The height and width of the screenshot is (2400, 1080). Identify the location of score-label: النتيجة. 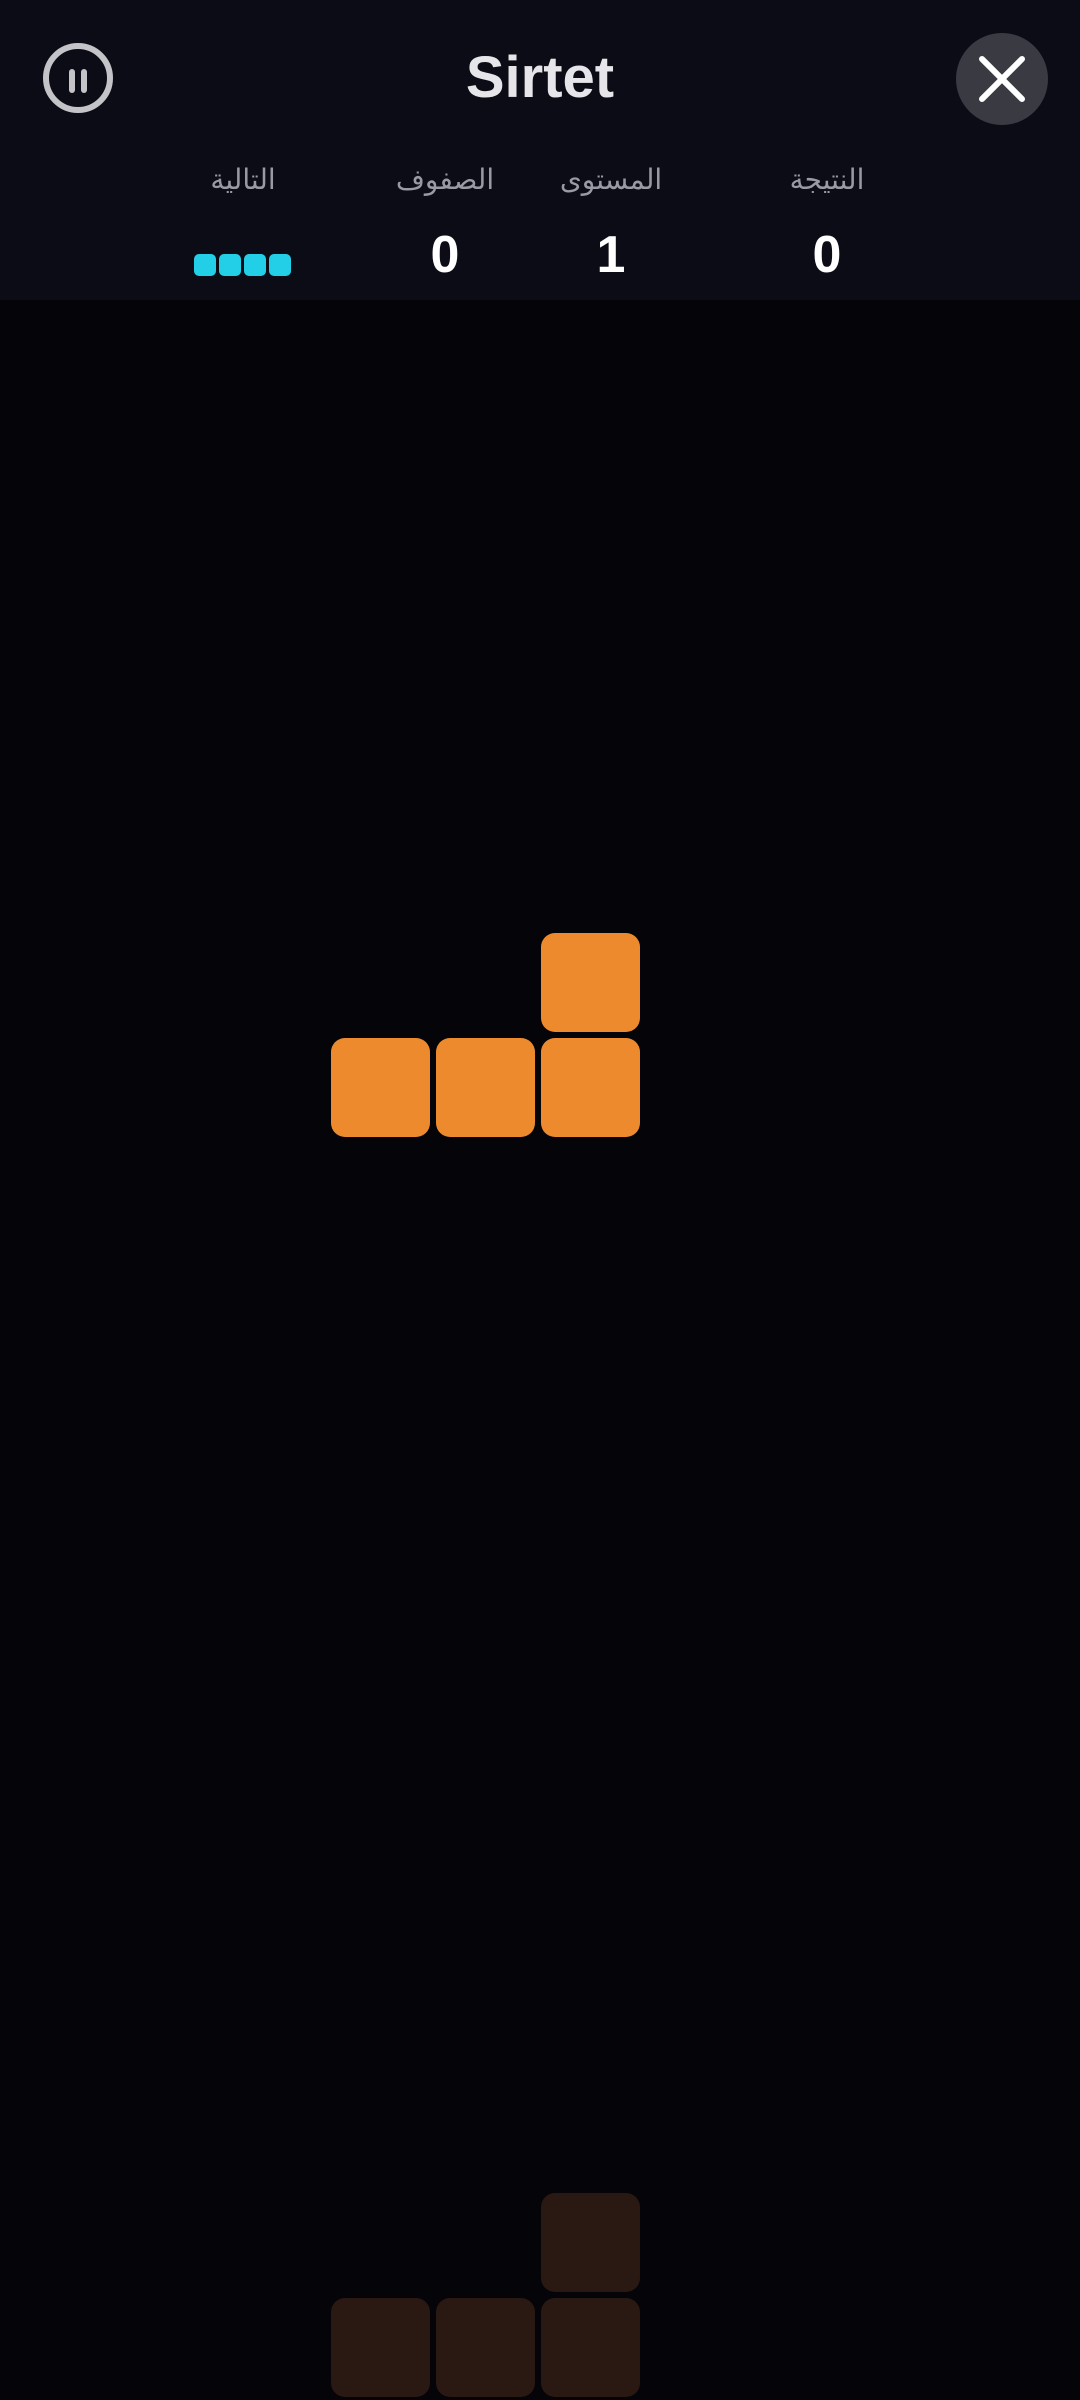
(827, 179).